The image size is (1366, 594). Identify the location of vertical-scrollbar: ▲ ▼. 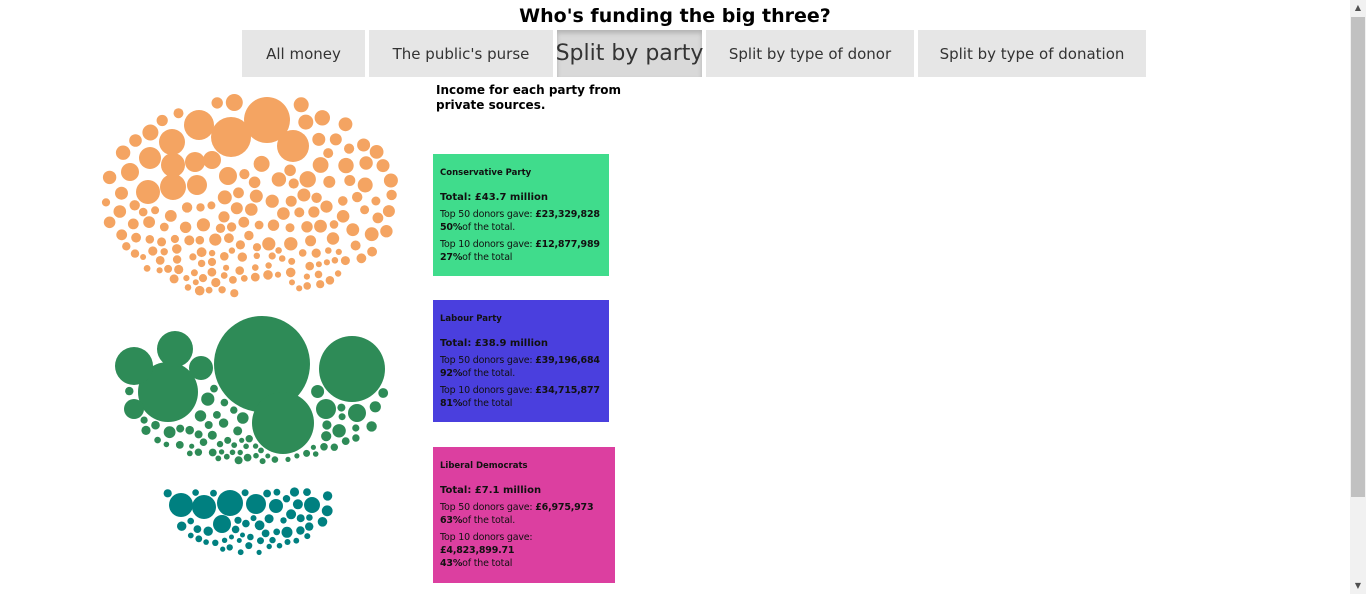
(1358, 297).